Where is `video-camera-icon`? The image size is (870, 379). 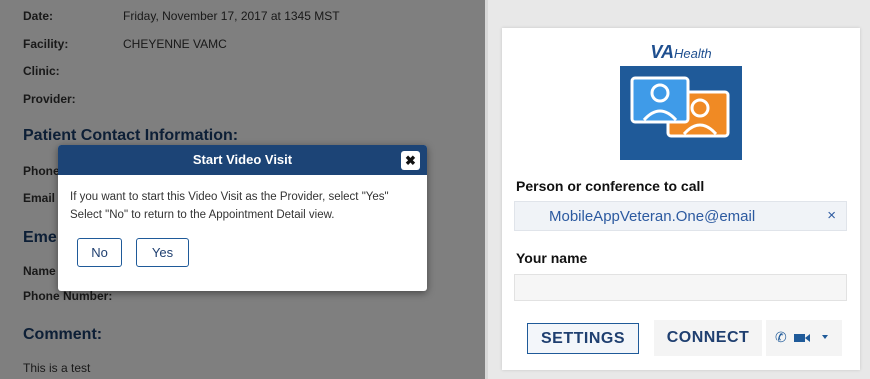 video-camera-icon is located at coordinates (802, 338).